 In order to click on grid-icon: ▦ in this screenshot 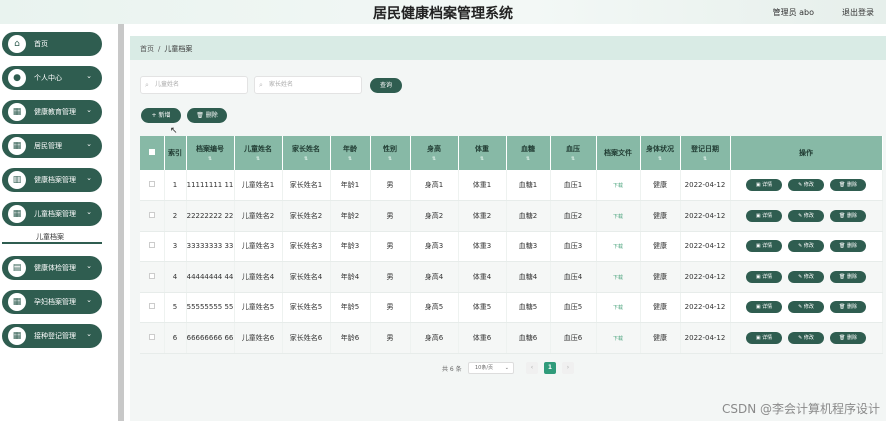, I will do `click(17, 146)`.